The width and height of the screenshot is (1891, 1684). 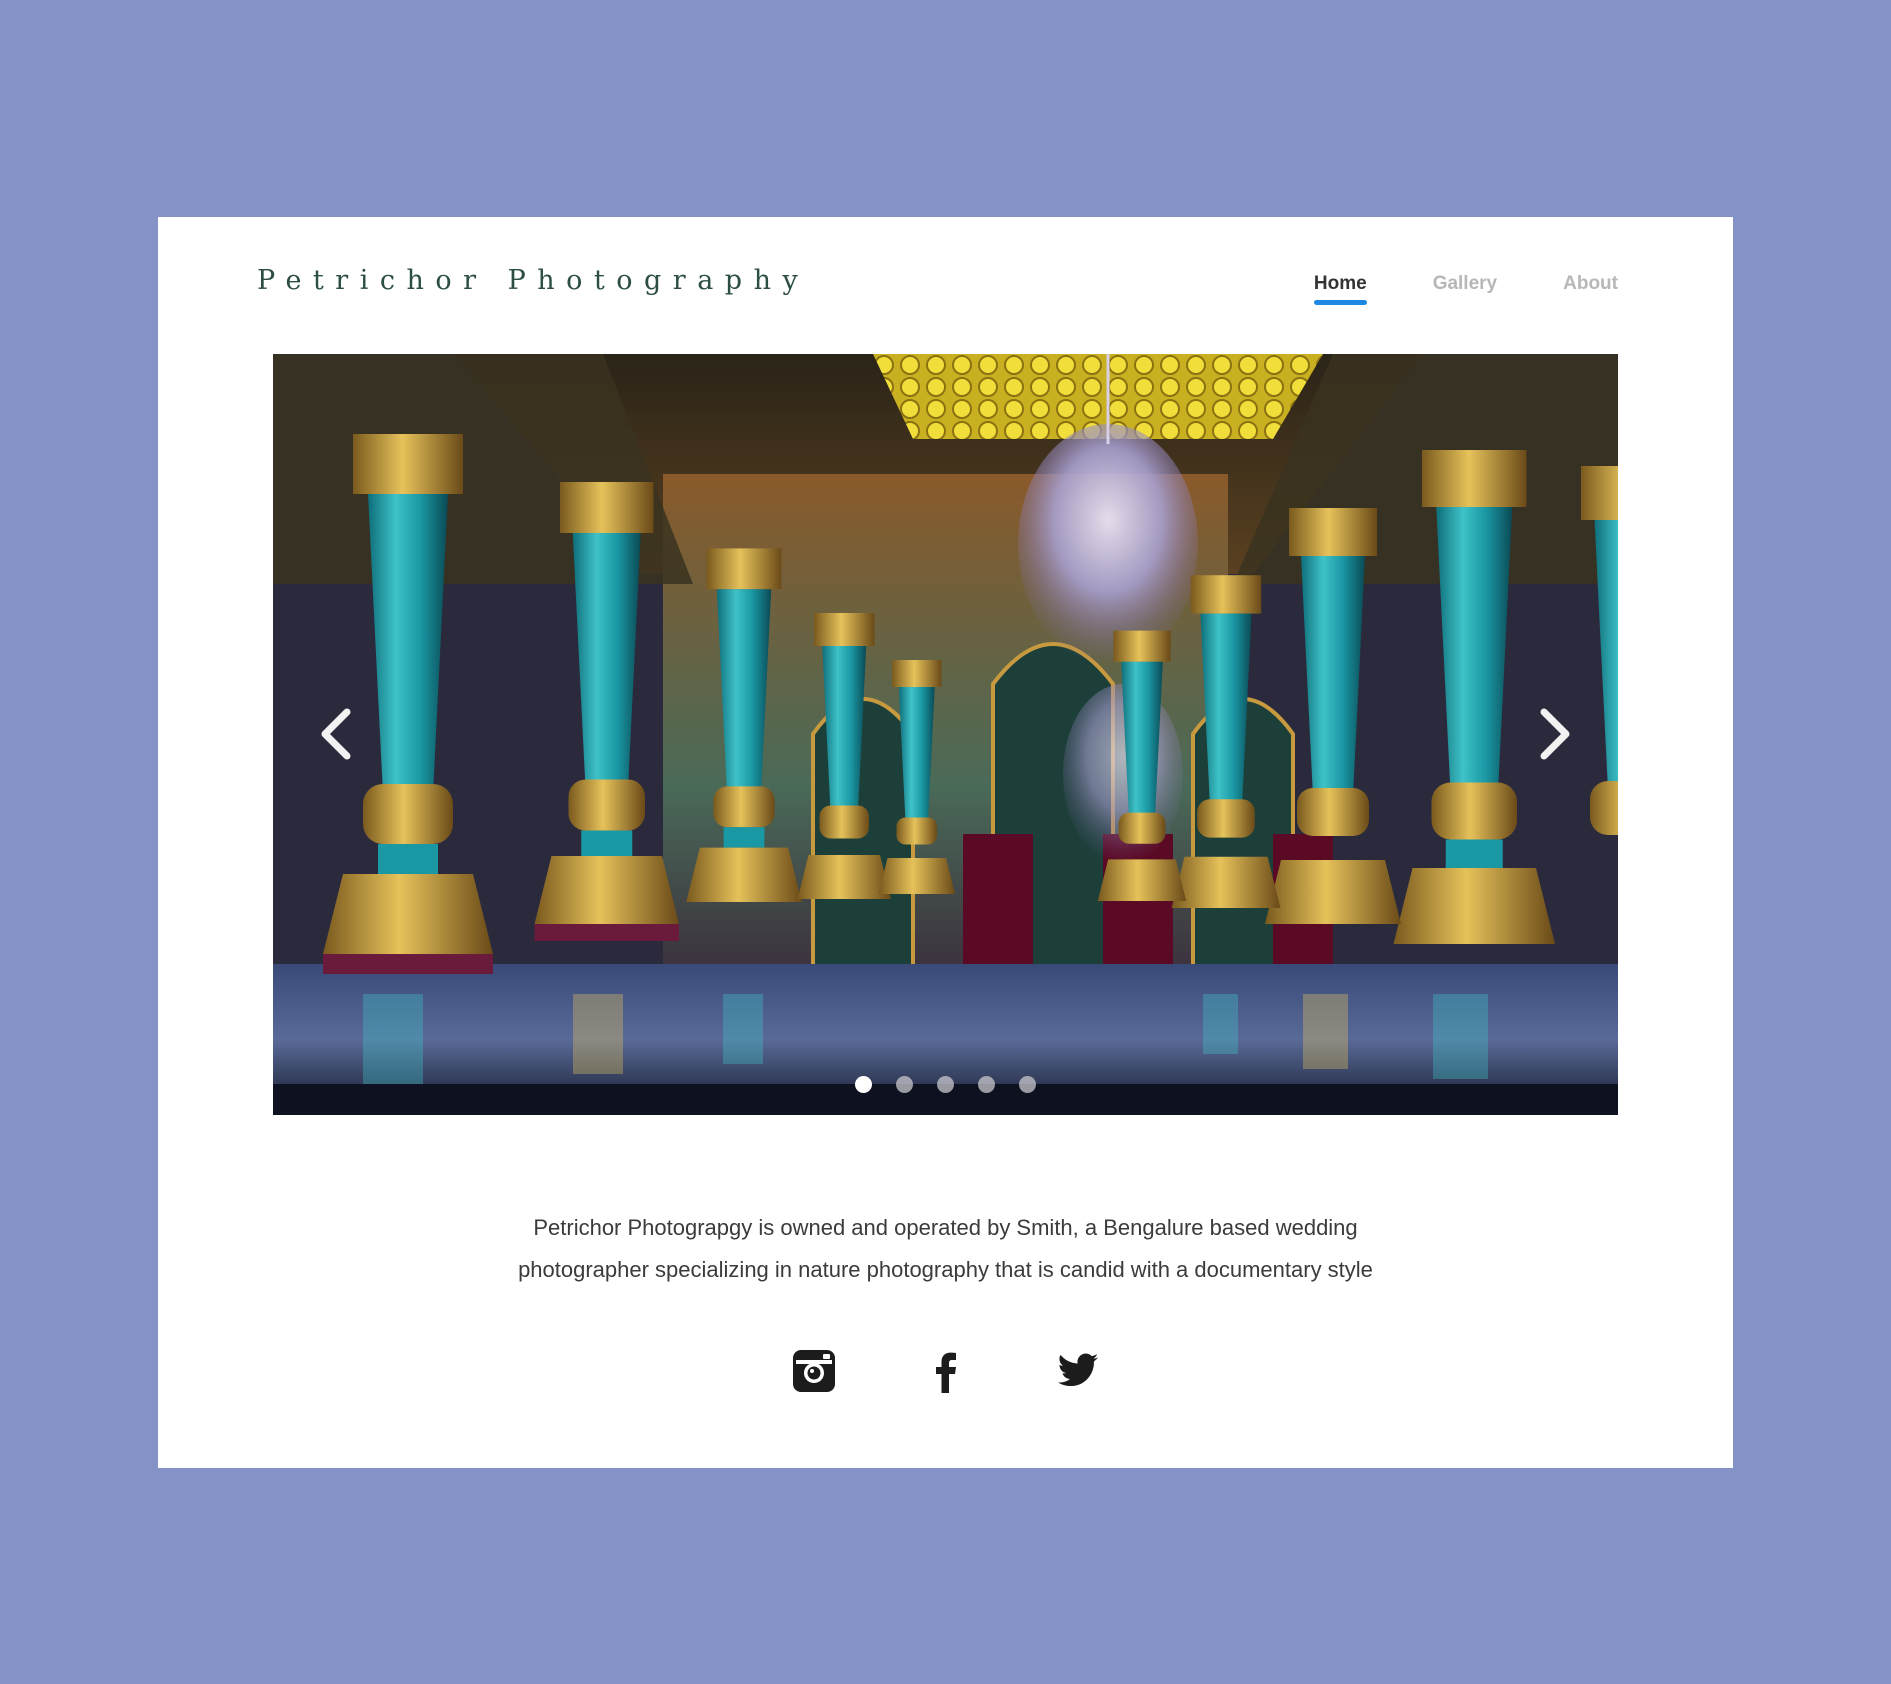 I want to click on social-links, so click(x=945, y=1371).